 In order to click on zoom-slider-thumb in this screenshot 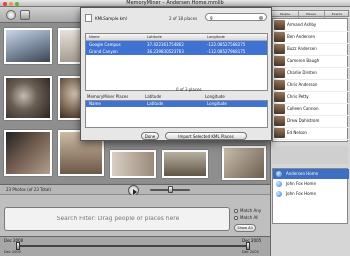, I will do `click(170, 189)`.